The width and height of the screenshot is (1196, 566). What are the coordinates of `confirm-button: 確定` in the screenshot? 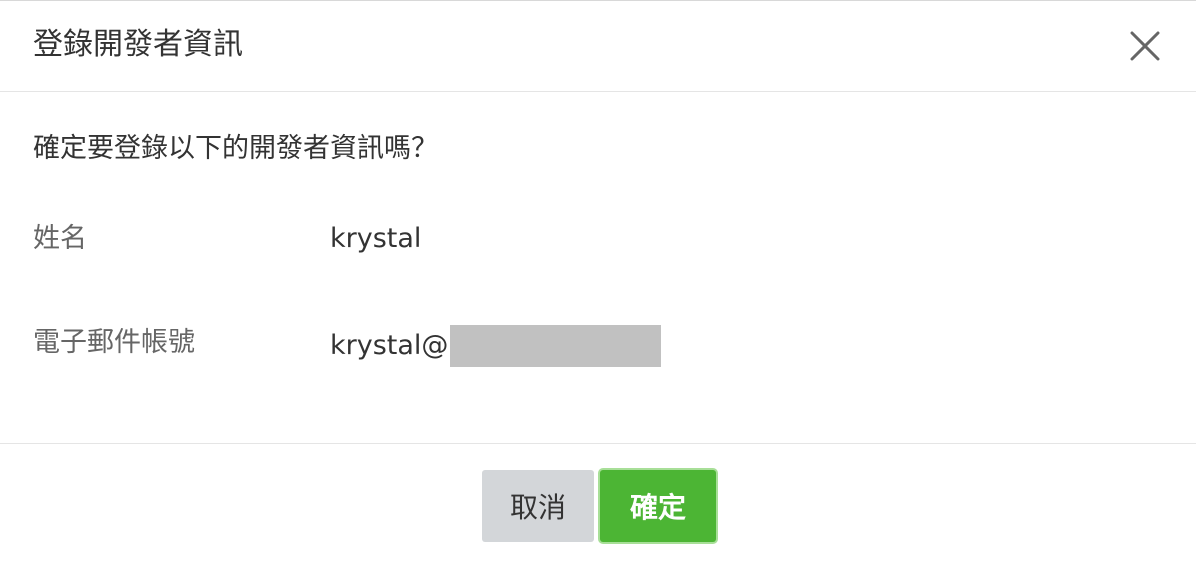 It's located at (658, 506).